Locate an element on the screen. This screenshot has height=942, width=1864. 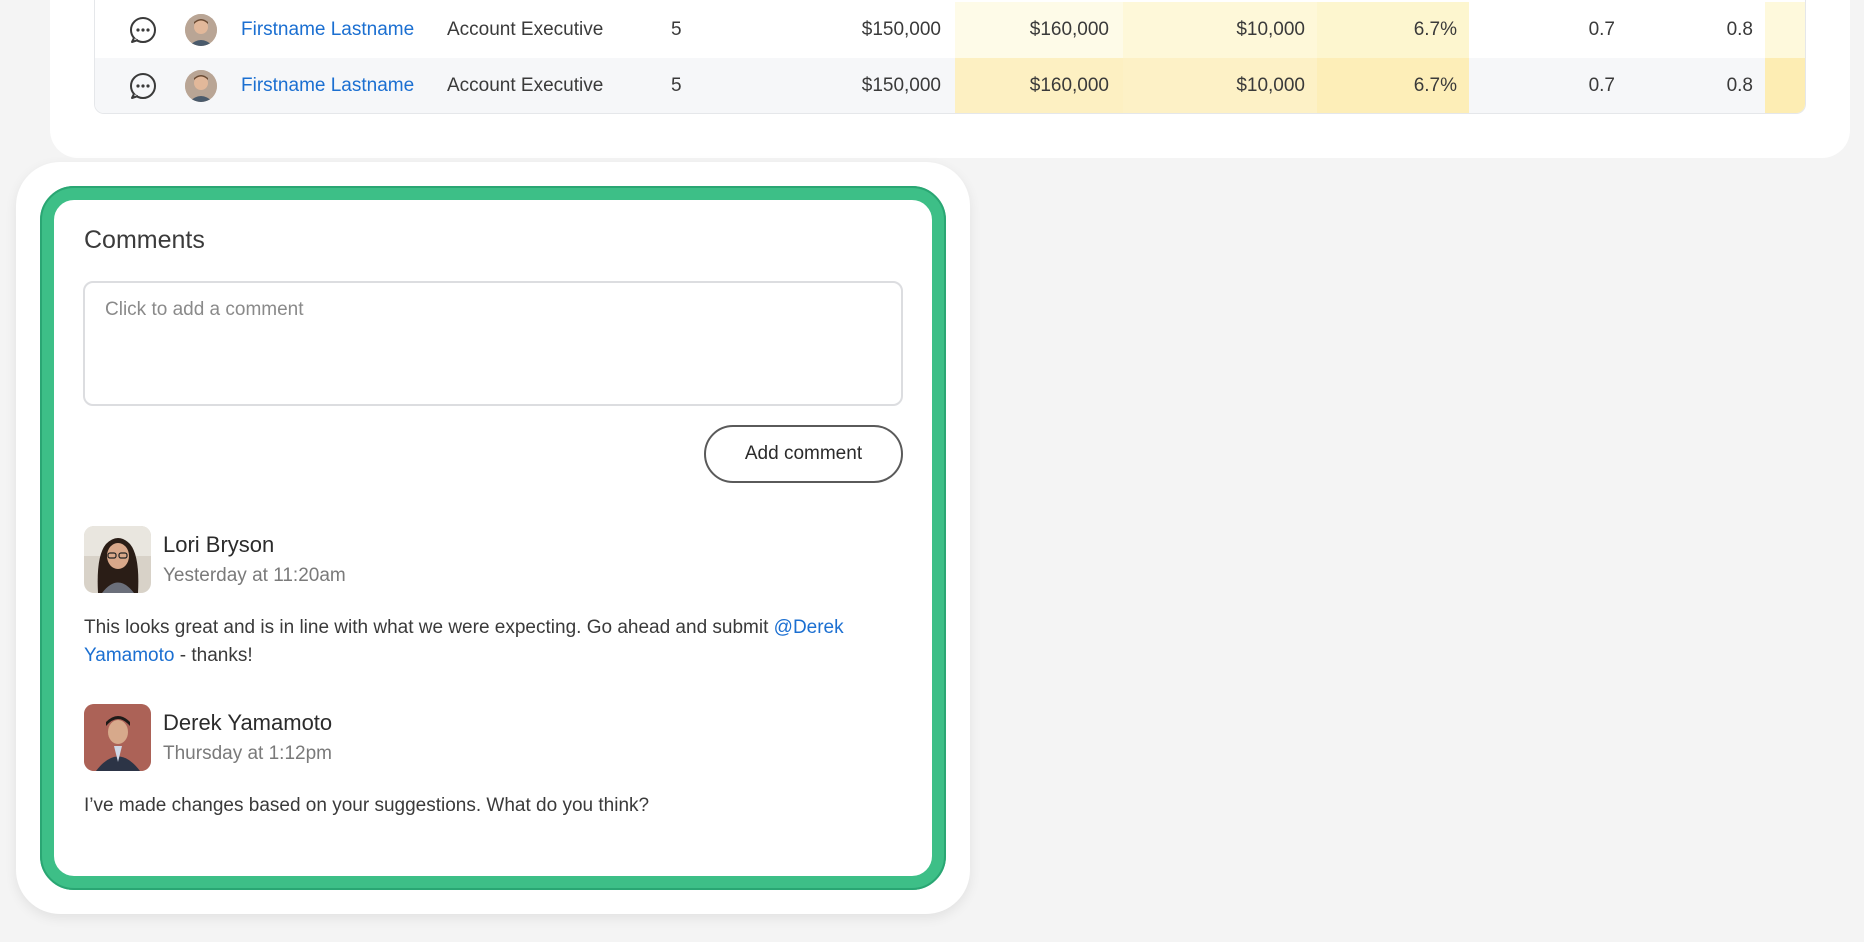
comment-author: Lori Bryson is located at coordinates (219, 544).